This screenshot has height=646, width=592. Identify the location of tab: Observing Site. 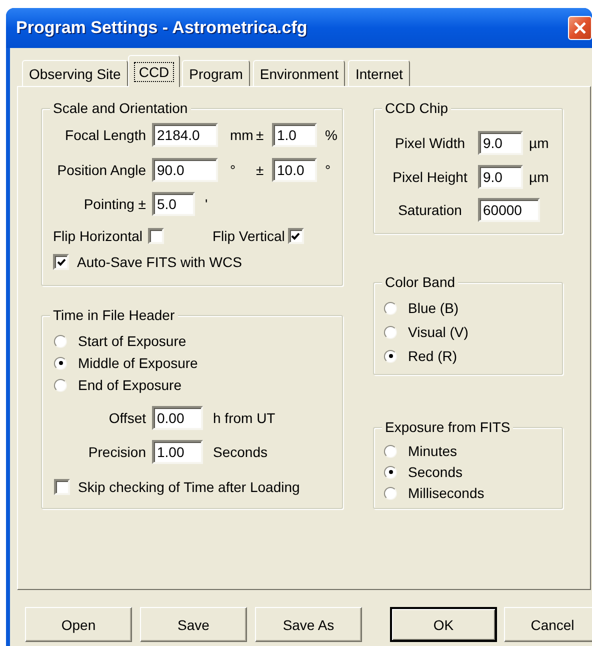
(75, 73).